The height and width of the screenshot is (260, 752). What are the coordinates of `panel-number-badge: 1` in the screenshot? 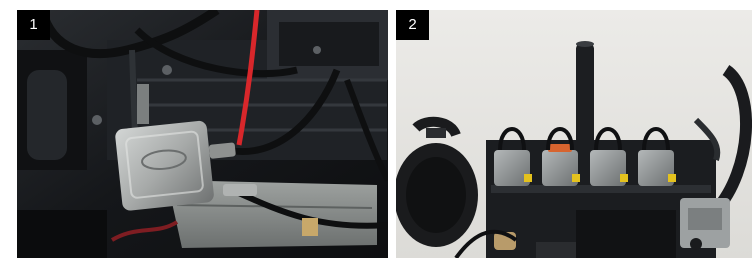 It's located at (33, 25).